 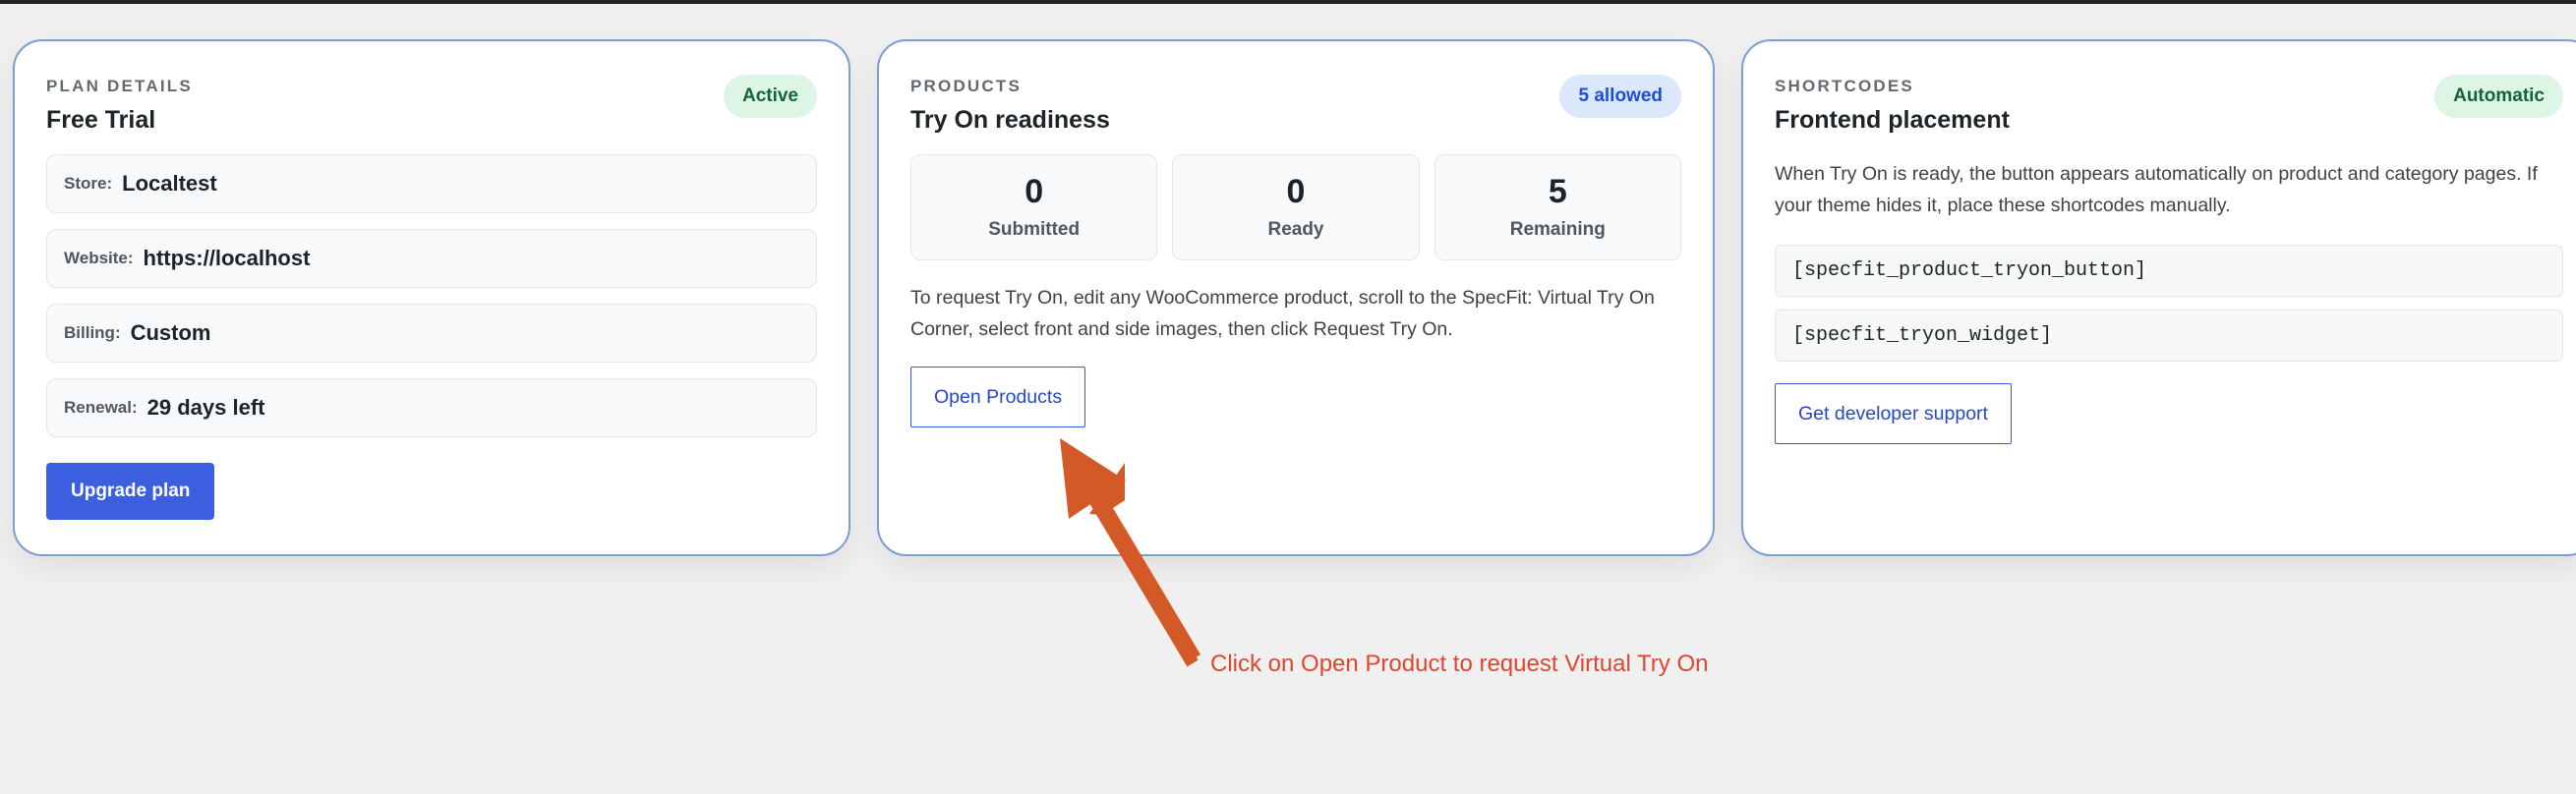 What do you see at coordinates (130, 492) in the screenshot?
I see `upgrade-plan-button: Upgrade plan` at bounding box center [130, 492].